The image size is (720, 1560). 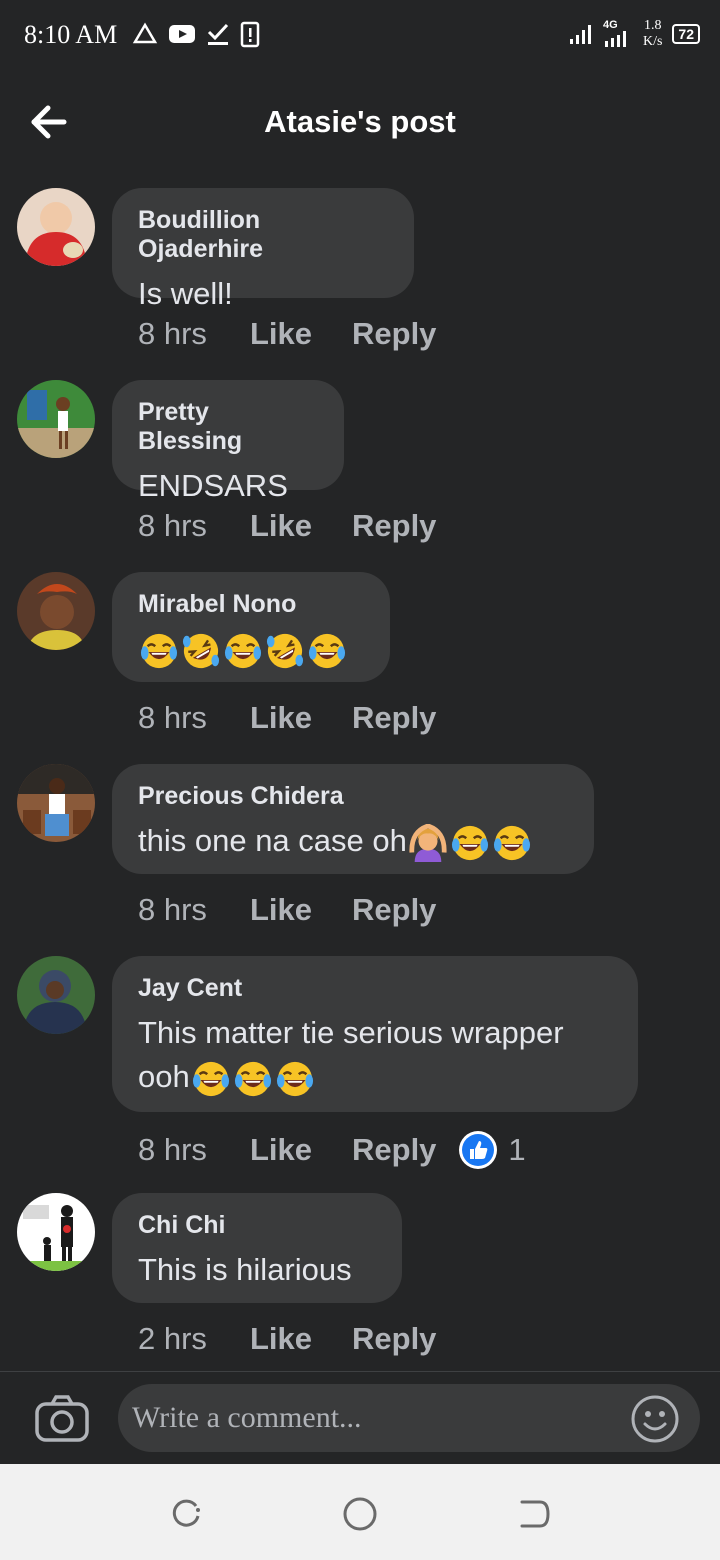 I want to click on comment-text, so click(x=250, y=649).